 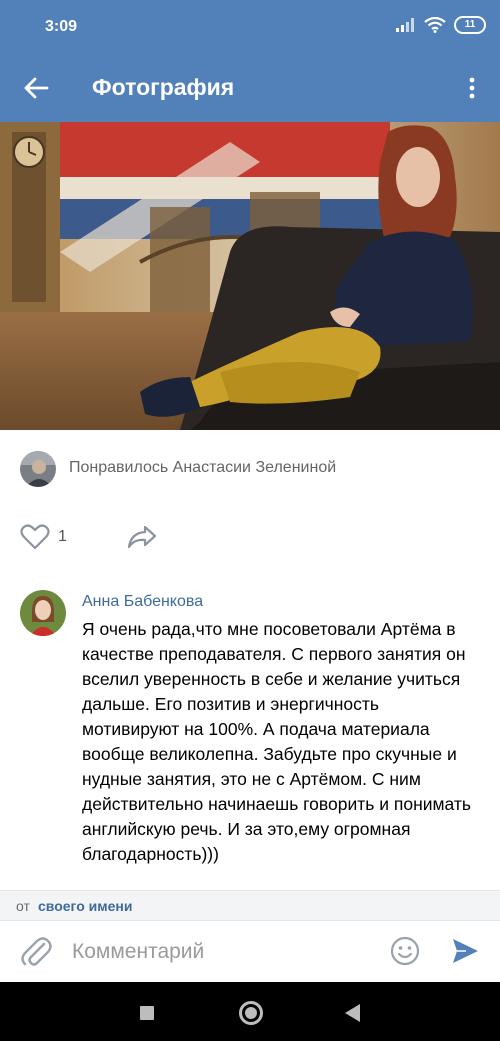 What do you see at coordinates (38, 469) in the screenshot?
I see `liked-by-avatar` at bounding box center [38, 469].